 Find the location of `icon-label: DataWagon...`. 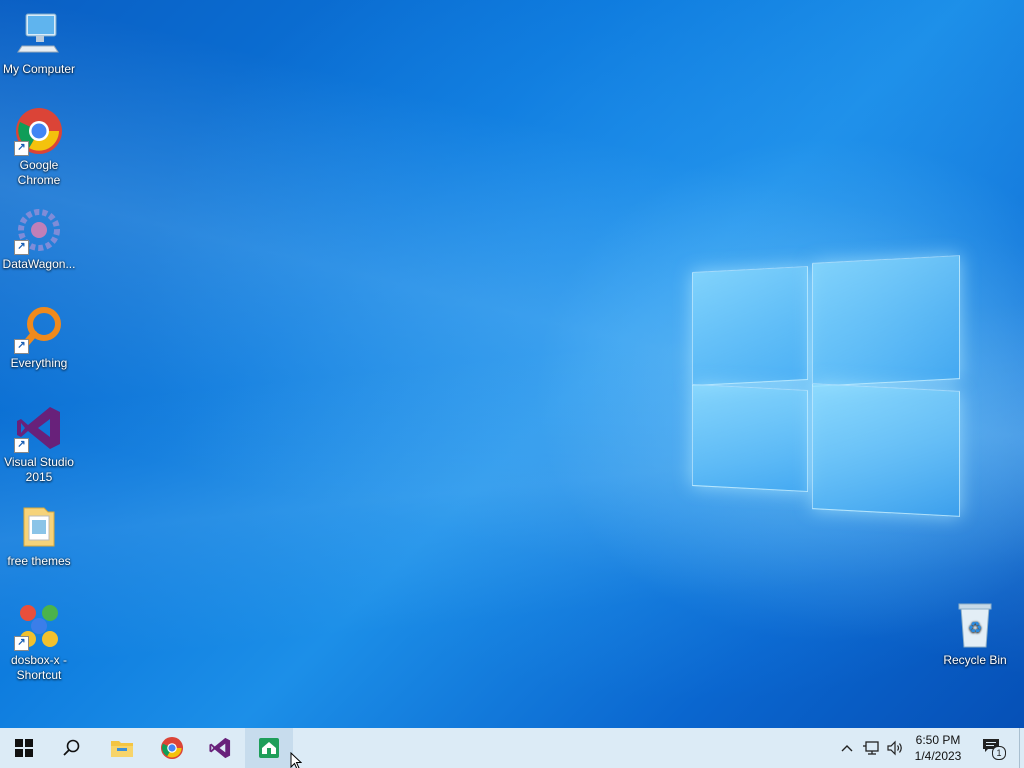

icon-label: DataWagon... is located at coordinates (39, 264).